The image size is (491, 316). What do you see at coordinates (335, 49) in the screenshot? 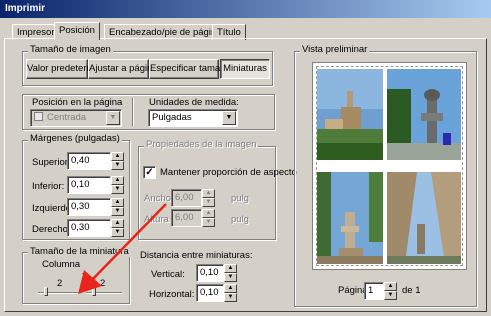
I see `preview-title: Vista preliminar` at bounding box center [335, 49].